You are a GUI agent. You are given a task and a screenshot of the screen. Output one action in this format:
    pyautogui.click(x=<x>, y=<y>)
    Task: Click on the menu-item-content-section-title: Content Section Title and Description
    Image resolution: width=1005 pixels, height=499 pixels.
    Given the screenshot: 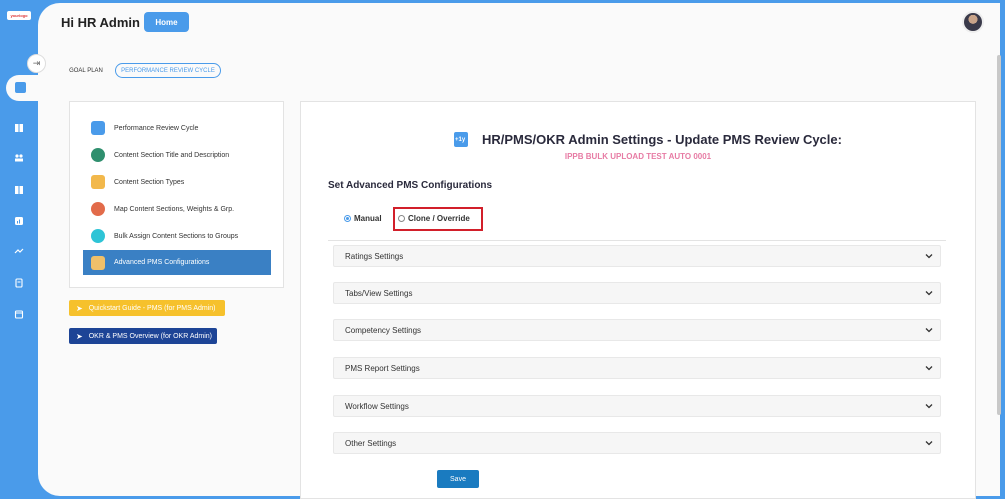 What is the action you would take?
    pyautogui.click(x=177, y=155)
    